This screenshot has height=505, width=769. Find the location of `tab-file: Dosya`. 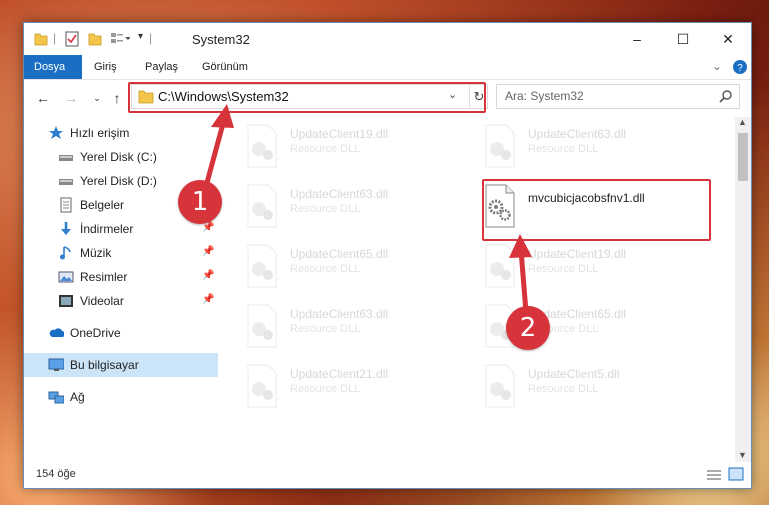

tab-file: Dosya is located at coordinates (53, 67).